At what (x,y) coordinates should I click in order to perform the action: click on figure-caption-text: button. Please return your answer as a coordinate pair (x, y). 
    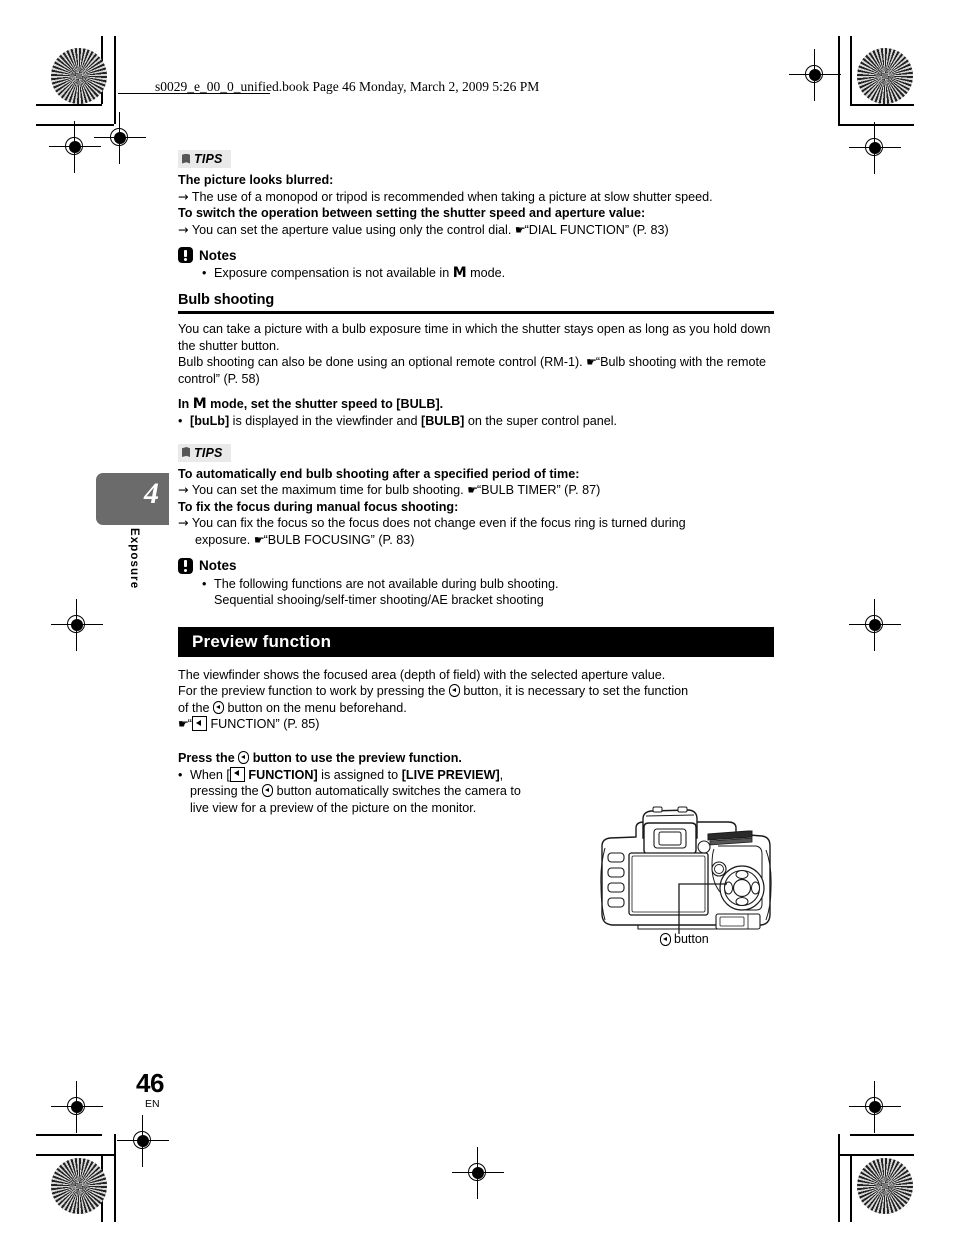
    Looking at the image, I should click on (691, 939).